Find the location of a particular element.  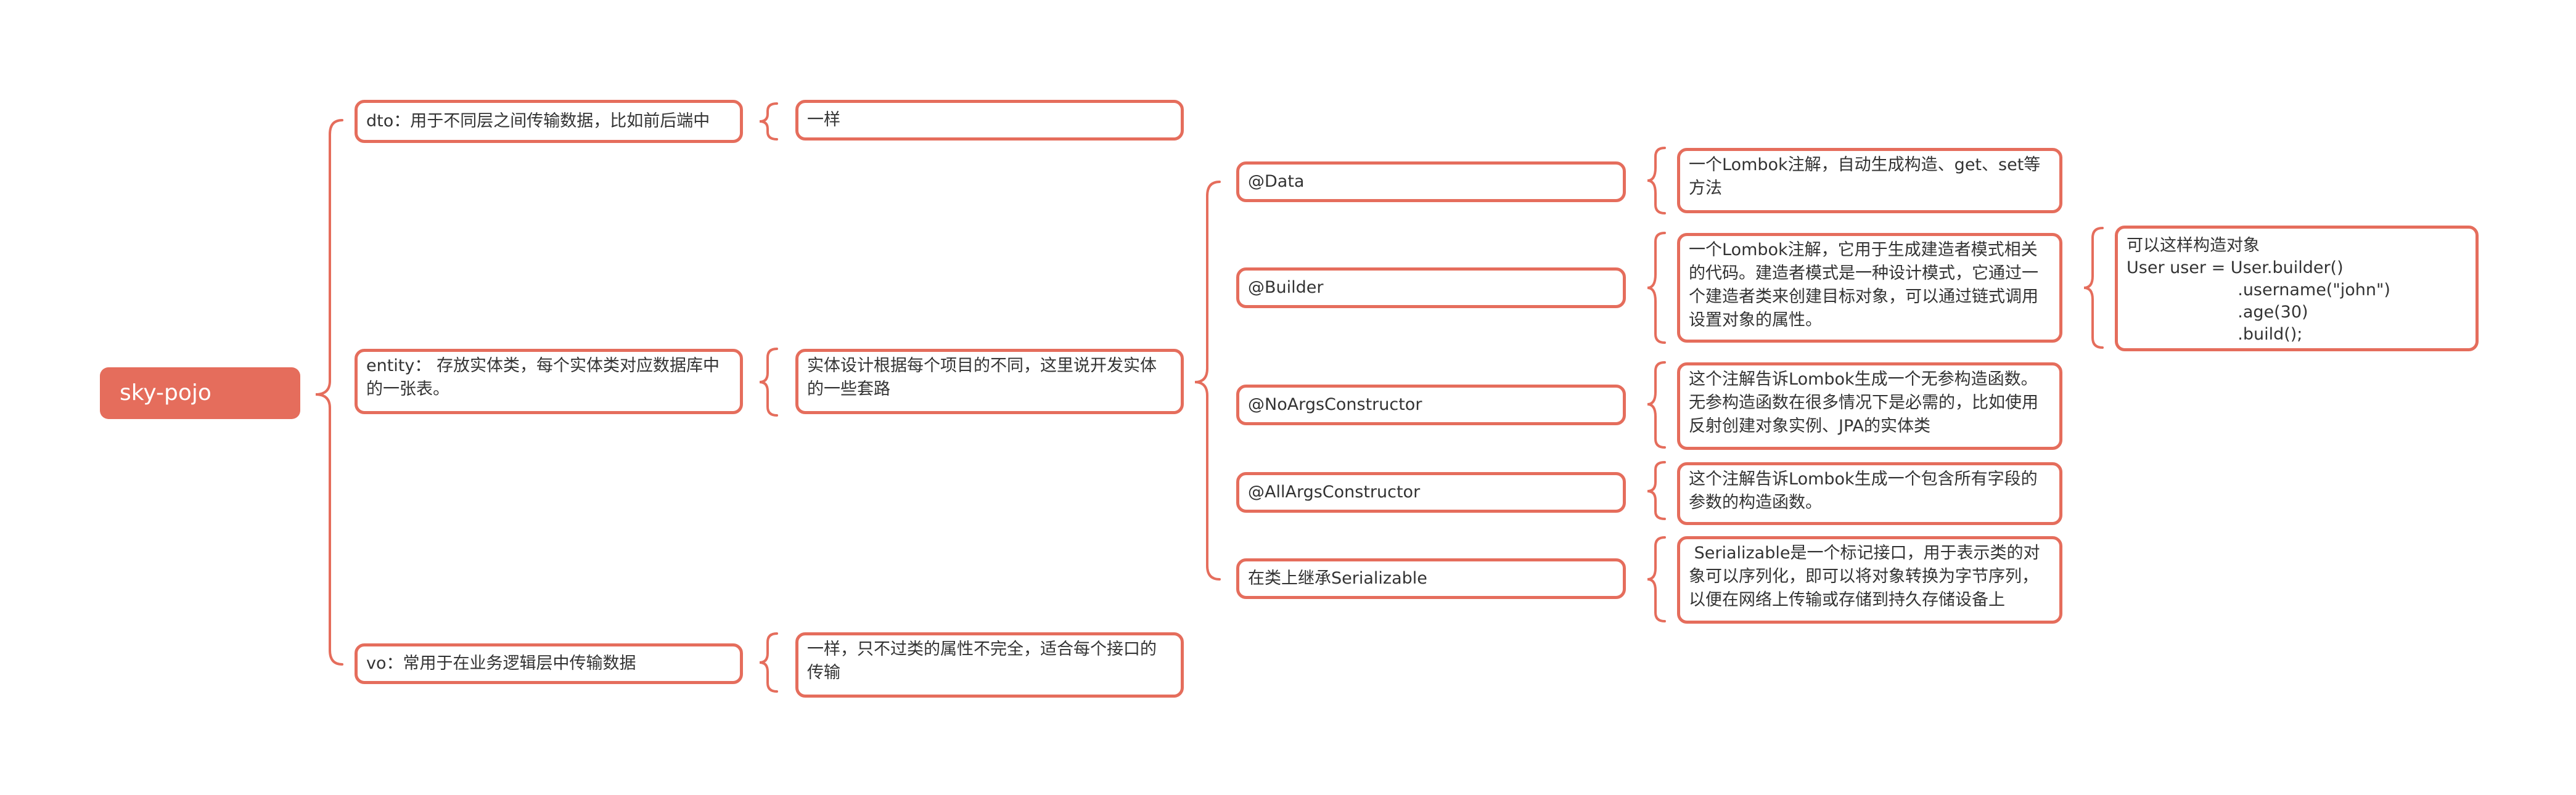

dto-note-node: 一样 is located at coordinates (990, 120).